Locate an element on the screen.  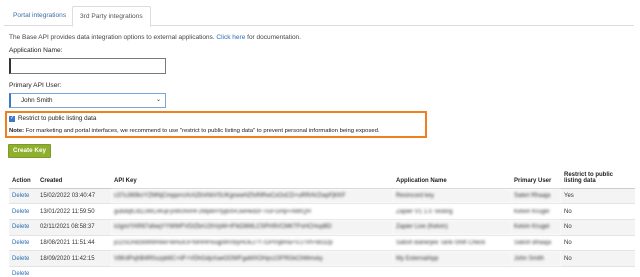
application-name-label: Application Name: is located at coordinates (36, 50).